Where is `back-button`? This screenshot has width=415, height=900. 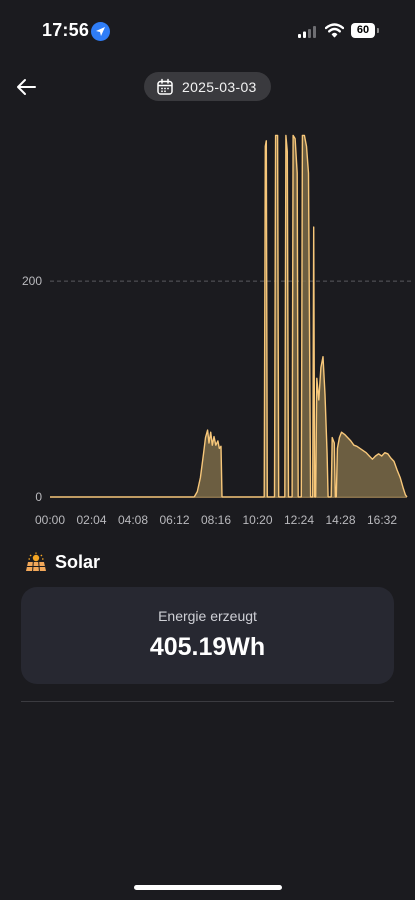
back-button is located at coordinates (26, 87).